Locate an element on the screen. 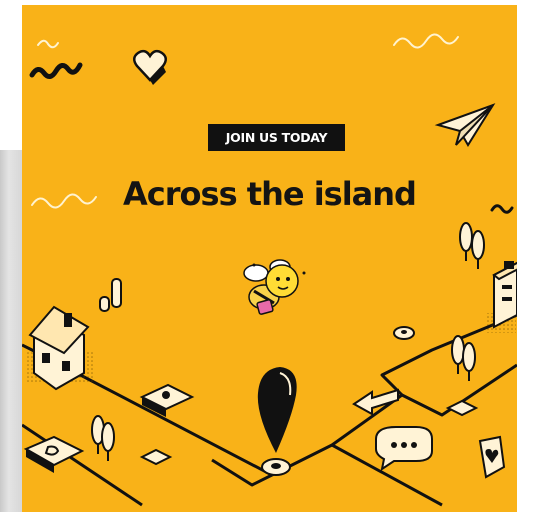 The image size is (538, 512). ticket-card-icon is located at coordinates (54, 454).